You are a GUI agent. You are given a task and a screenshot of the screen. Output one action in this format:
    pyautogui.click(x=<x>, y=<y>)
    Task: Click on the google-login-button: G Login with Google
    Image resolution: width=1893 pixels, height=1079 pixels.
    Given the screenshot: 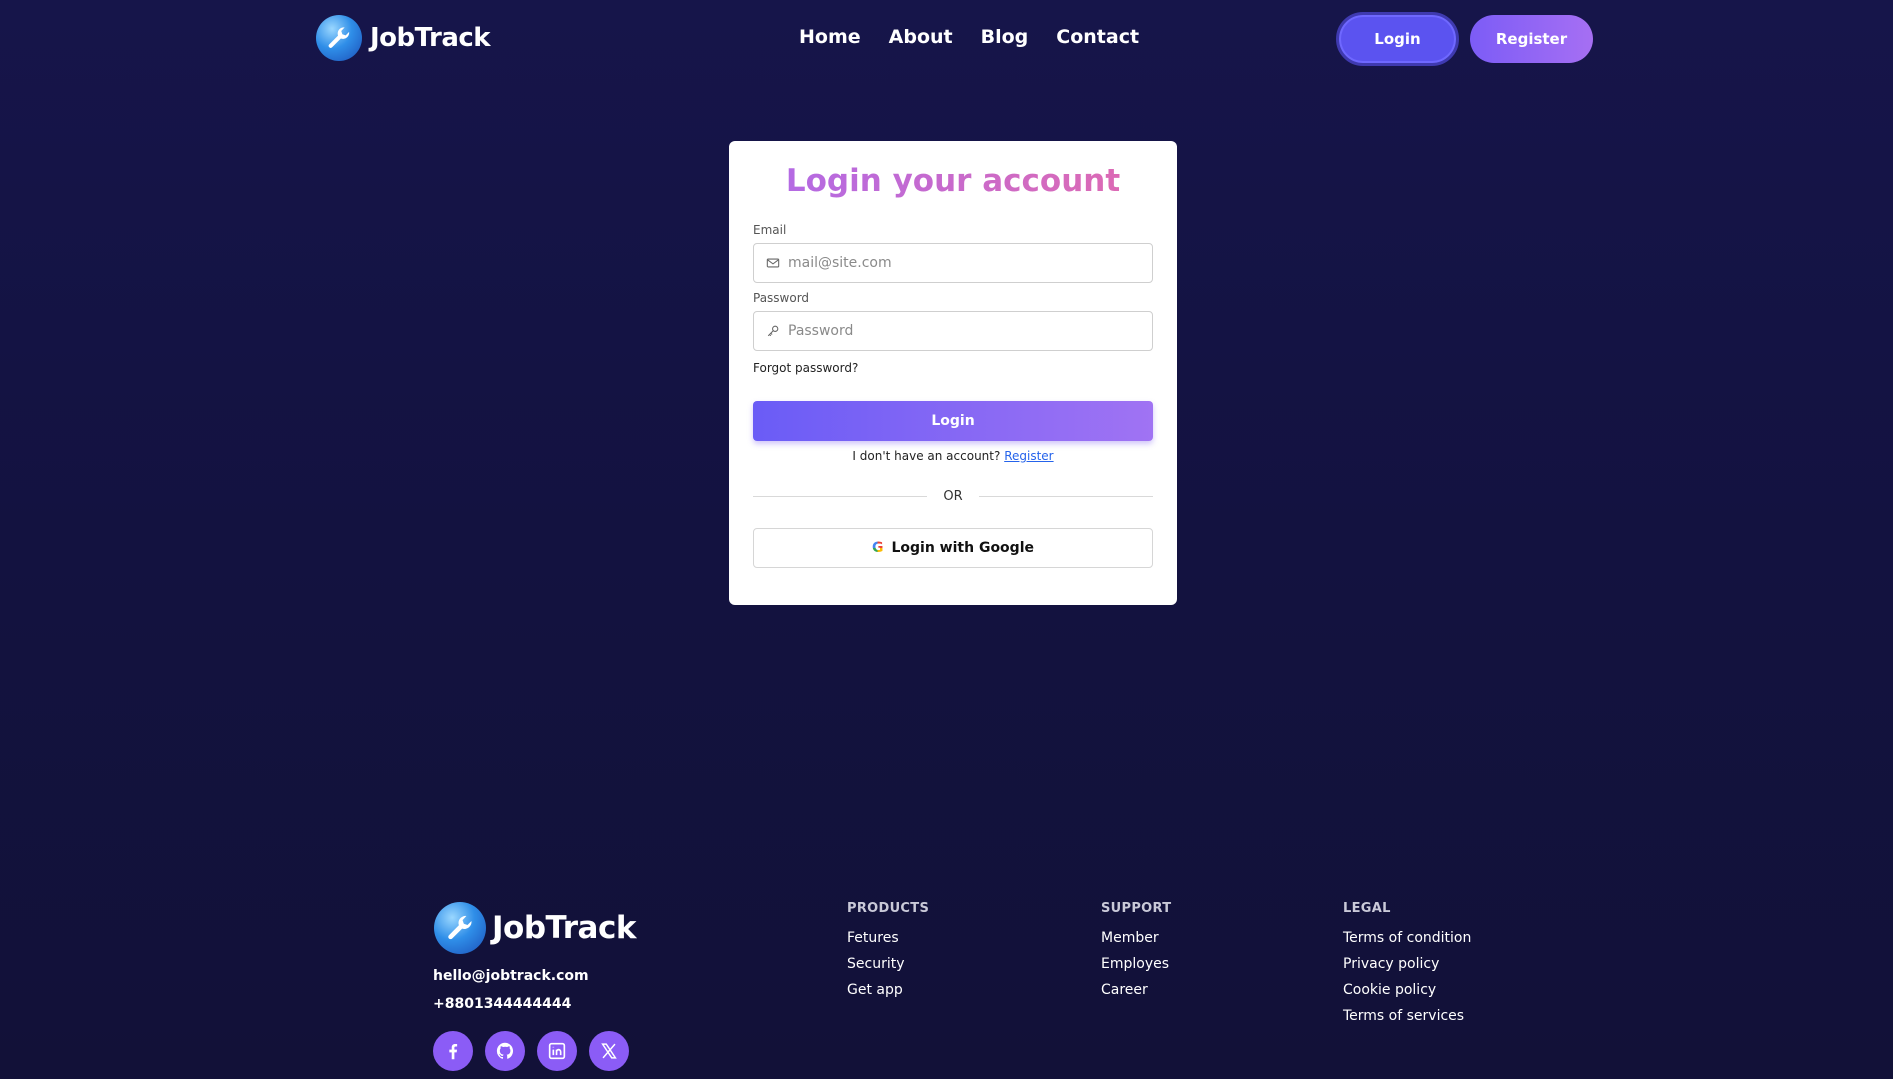 What is the action you would take?
    pyautogui.click(x=953, y=548)
    